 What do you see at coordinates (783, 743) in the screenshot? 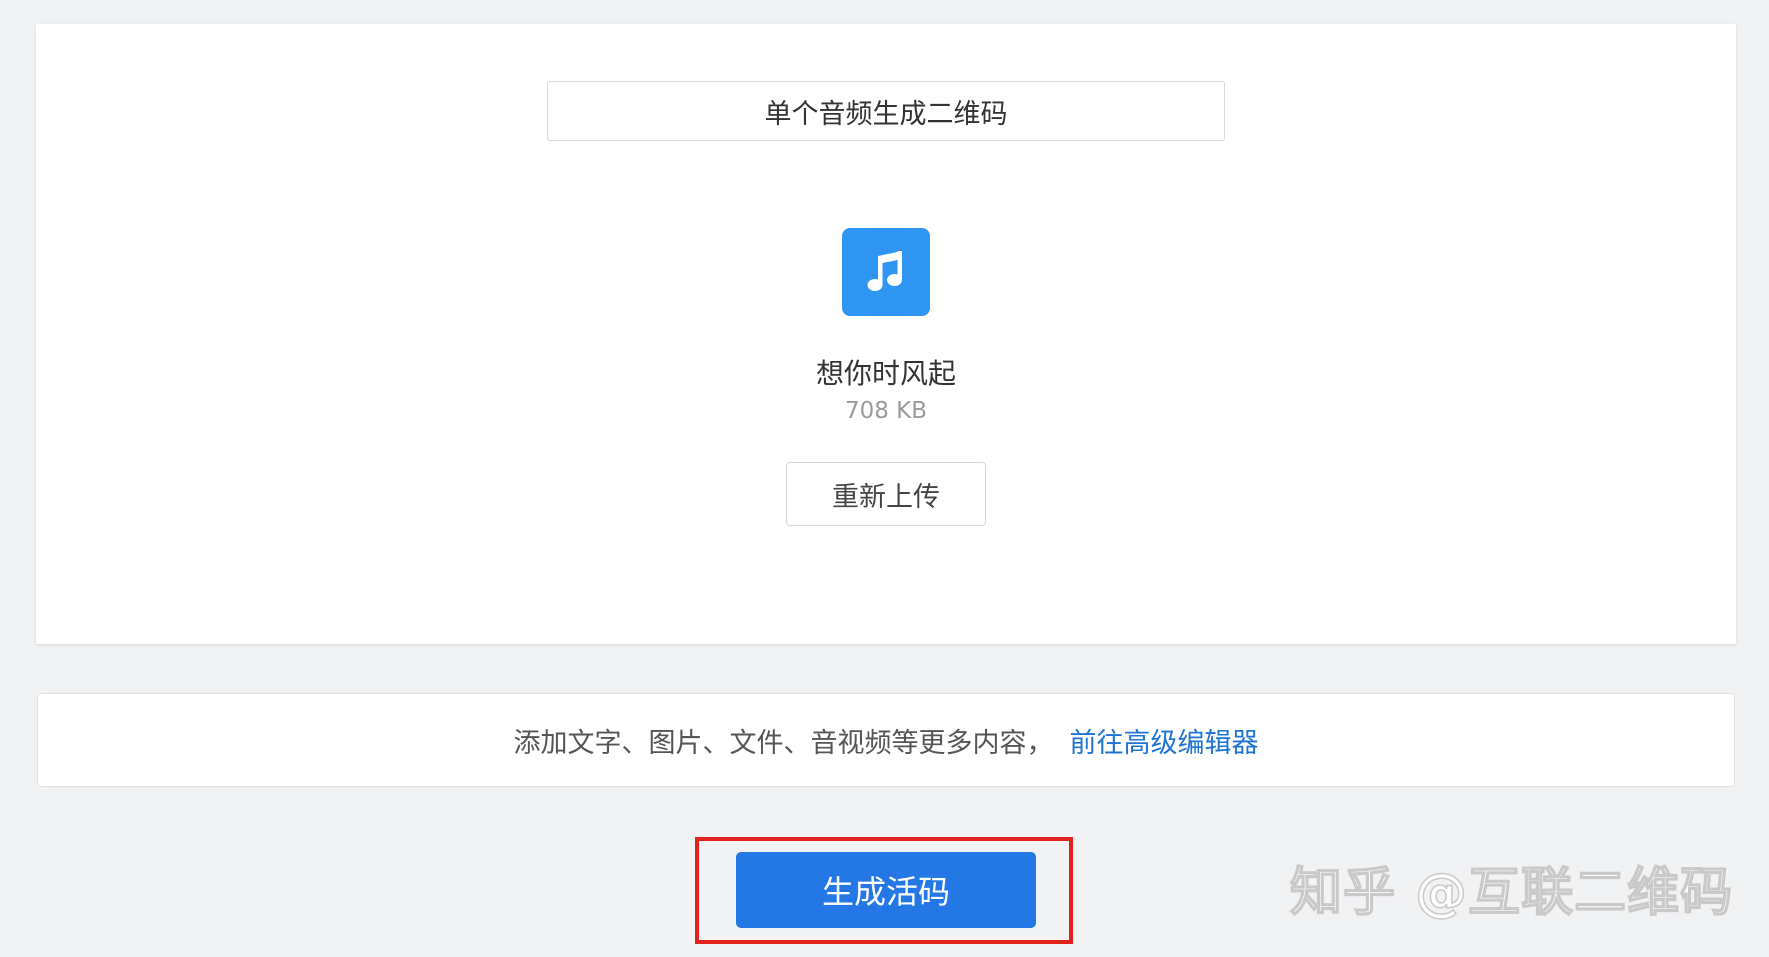
I see `hint-text: 添加文字、图片、文件、音视频等更多内容，` at bounding box center [783, 743].